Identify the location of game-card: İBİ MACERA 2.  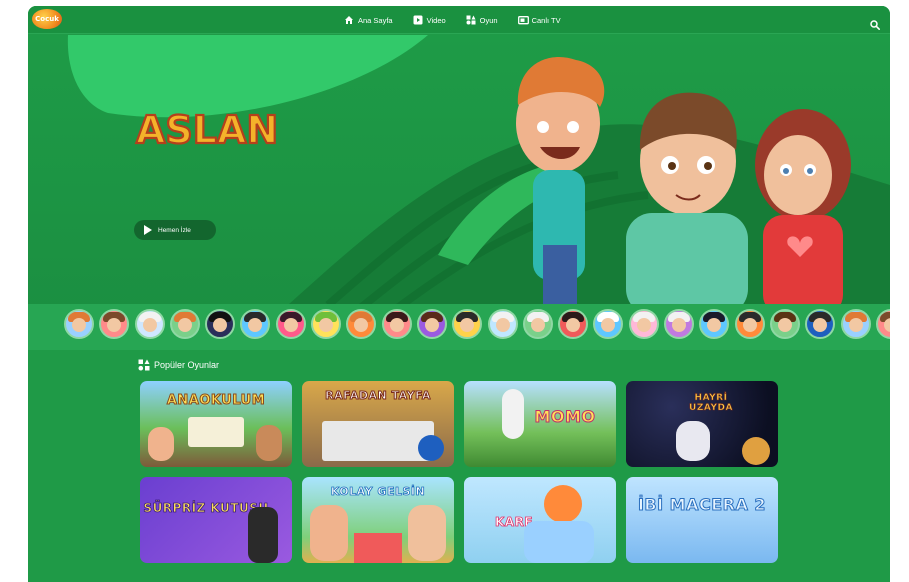
(702, 520).